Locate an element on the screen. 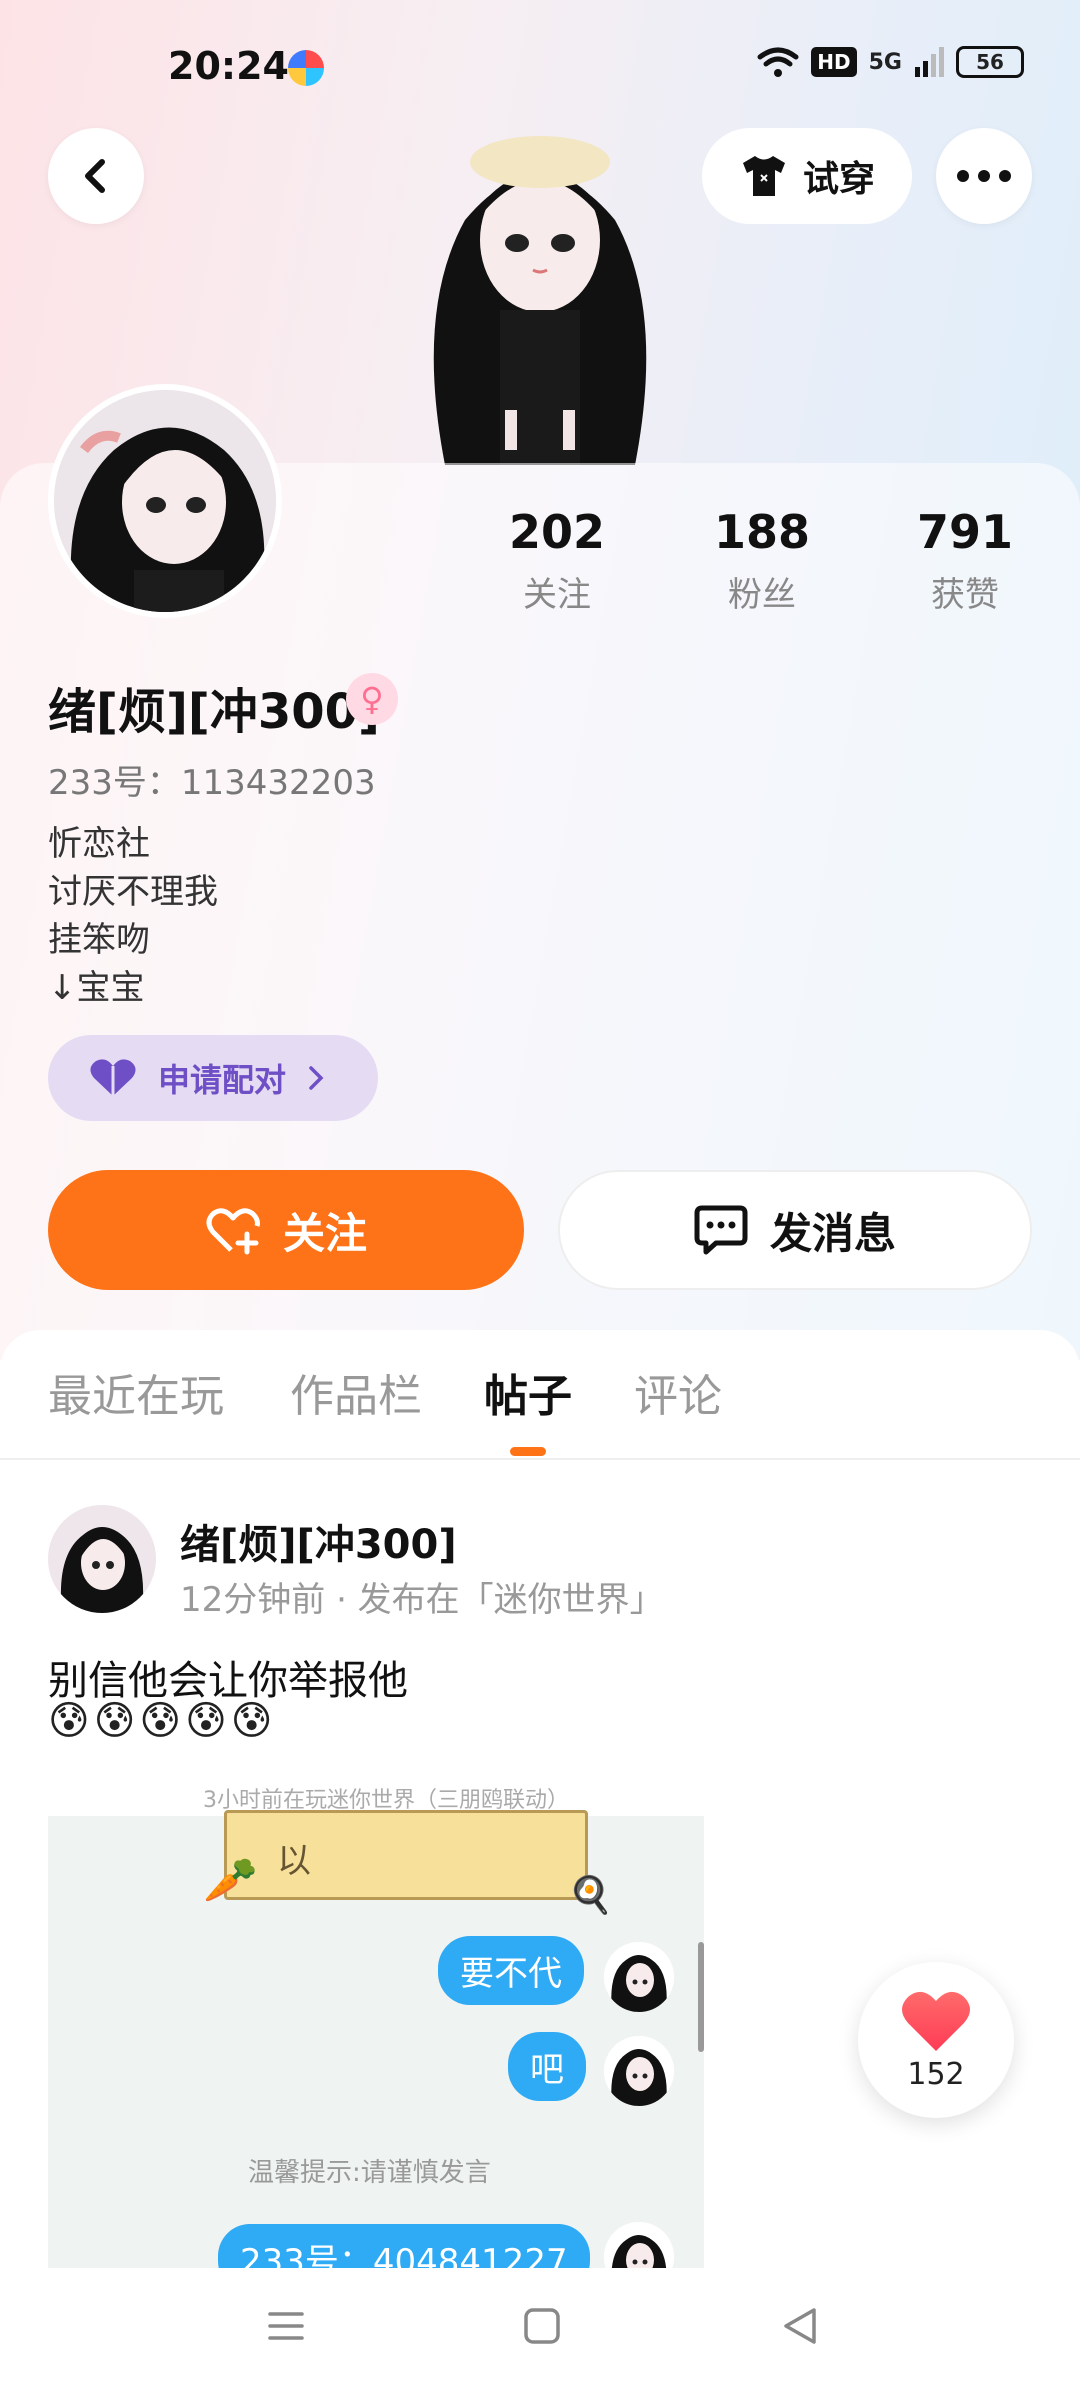  back-nav-icon is located at coordinates (800, 2326).